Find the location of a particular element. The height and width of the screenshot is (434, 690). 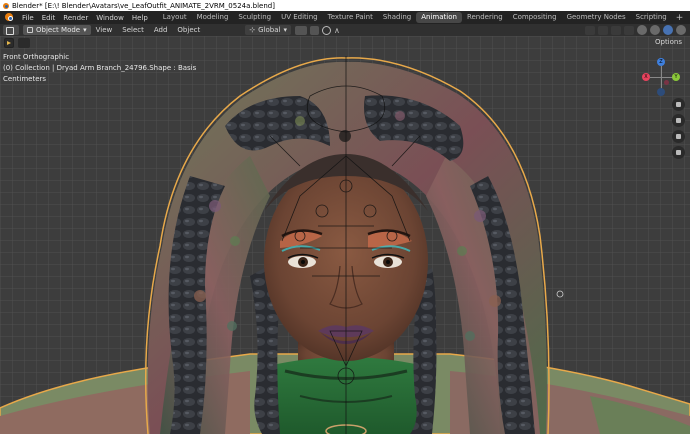

zoom-icon is located at coordinates (678, 104).